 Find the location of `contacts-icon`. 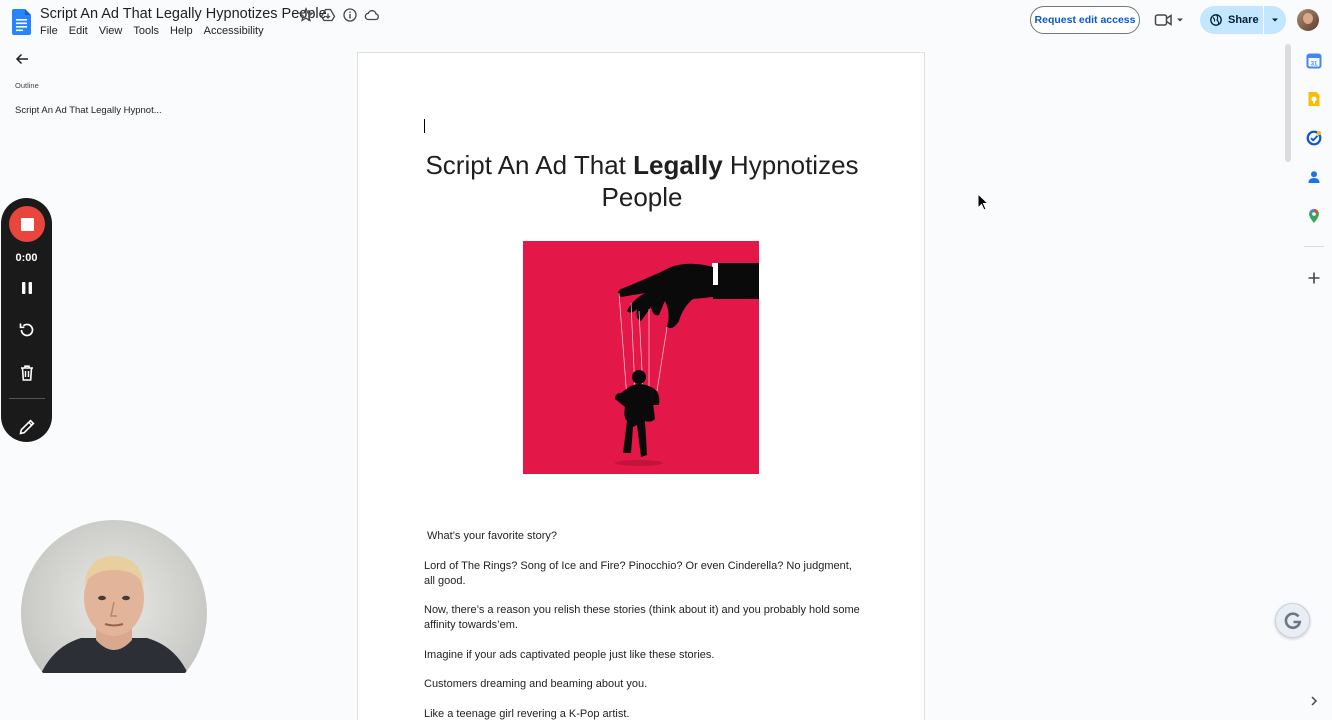

contacts-icon is located at coordinates (1314, 177).